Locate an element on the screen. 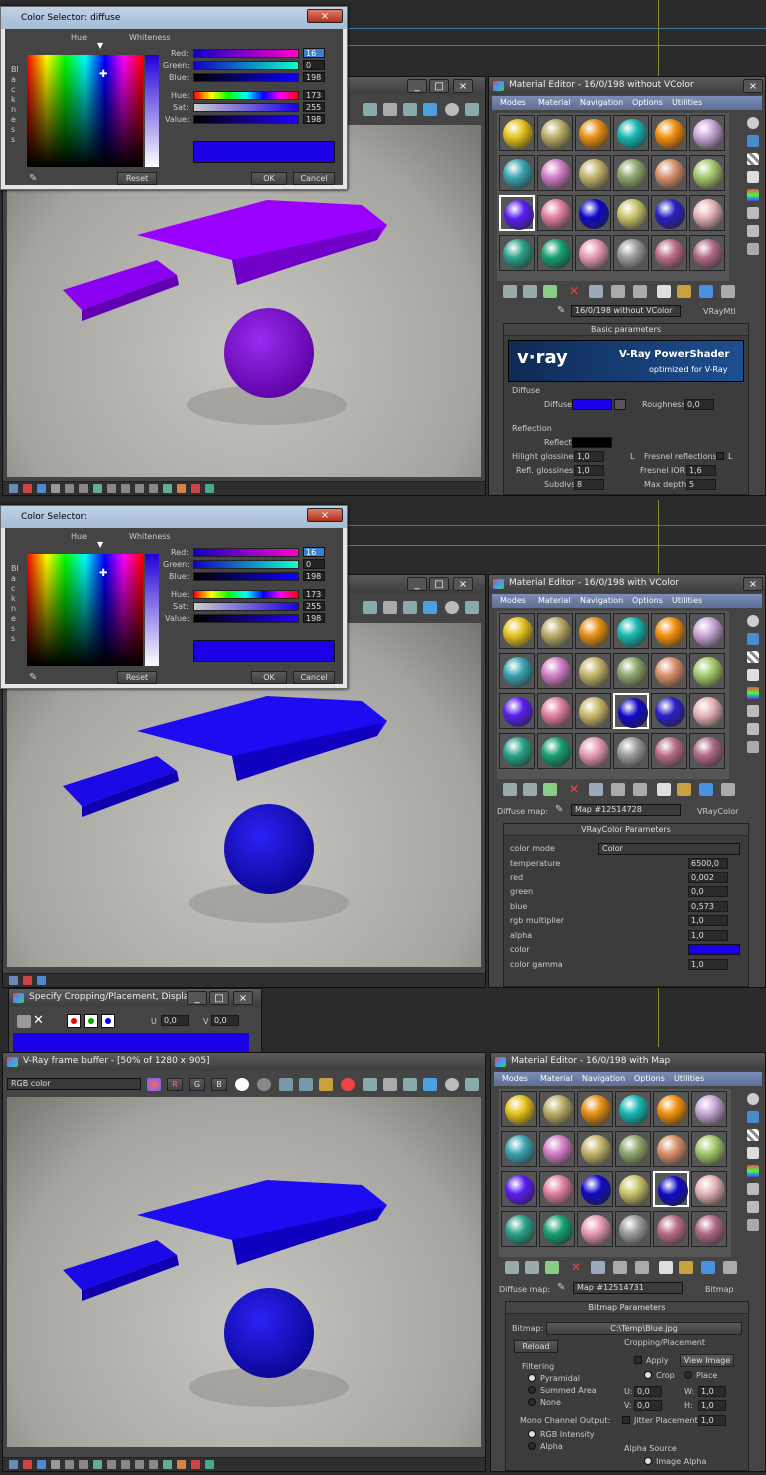 This screenshot has width=766, height=1475. green-channel-toggle: G is located at coordinates (197, 1084).